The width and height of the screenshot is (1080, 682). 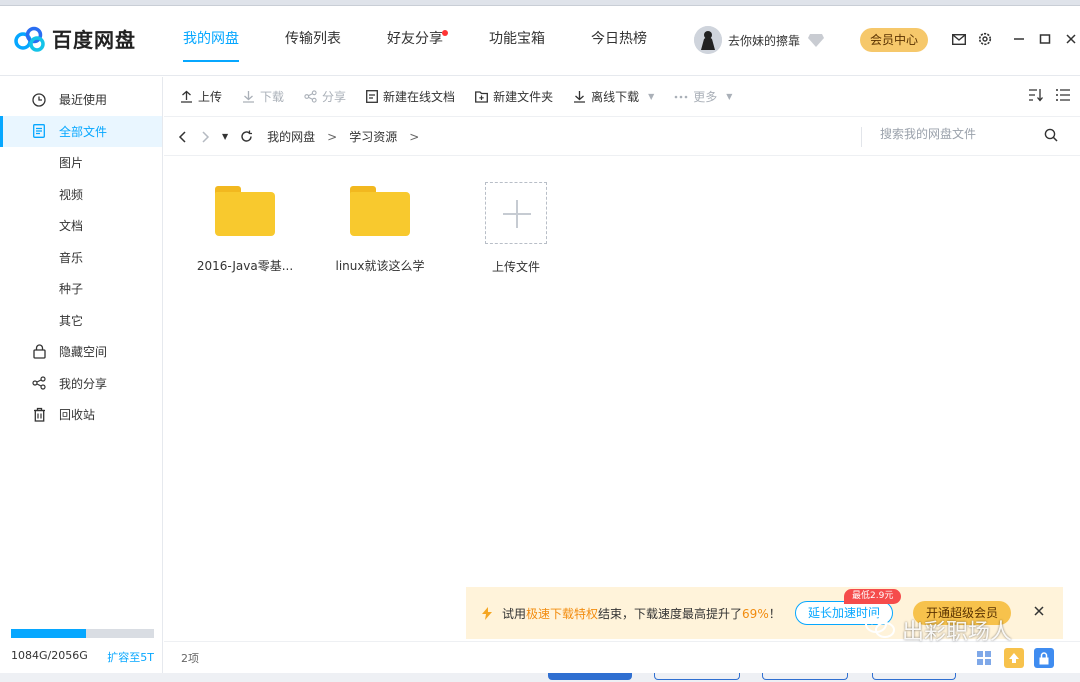 What do you see at coordinates (49, 633) in the screenshot?
I see `storage-progress-fill` at bounding box center [49, 633].